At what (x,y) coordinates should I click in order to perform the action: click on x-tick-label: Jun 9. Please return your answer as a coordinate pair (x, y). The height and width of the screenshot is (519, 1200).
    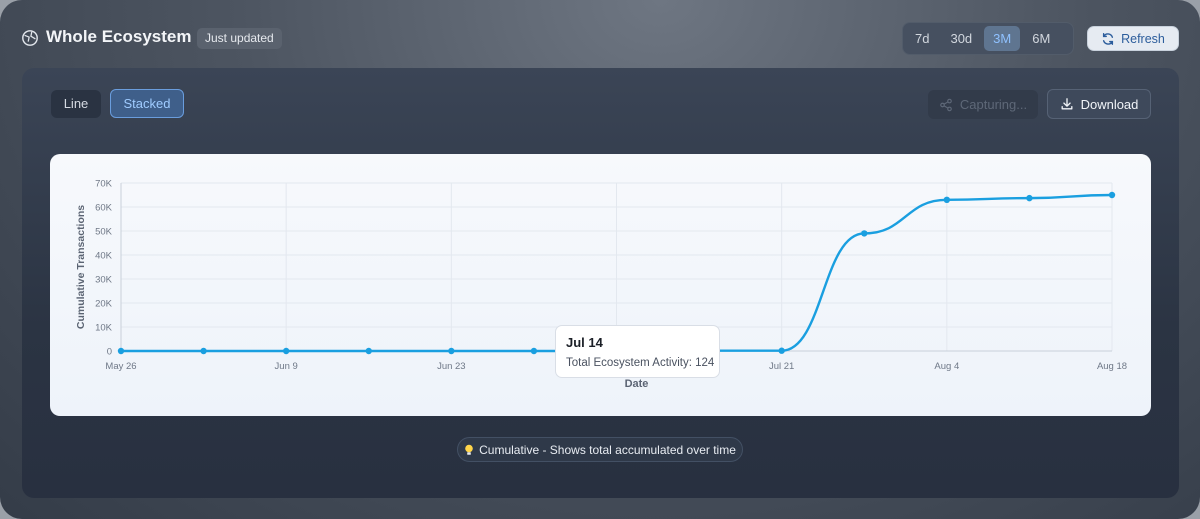
    Looking at the image, I should click on (286, 366).